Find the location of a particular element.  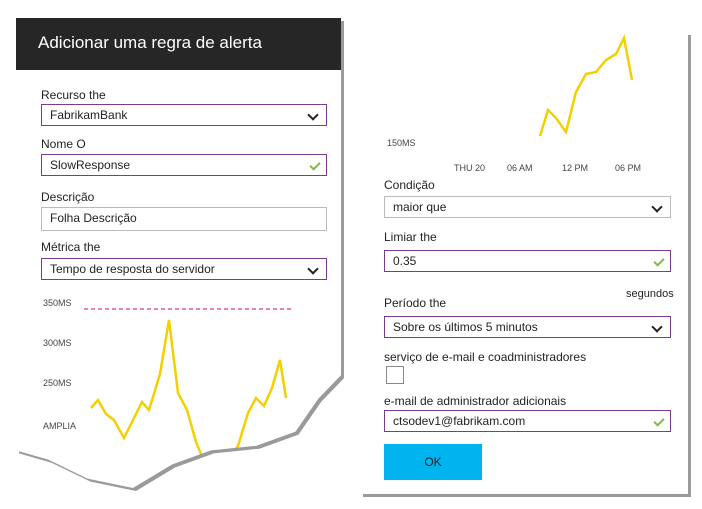

chart-x-label: THU 20 is located at coordinates (470, 168).